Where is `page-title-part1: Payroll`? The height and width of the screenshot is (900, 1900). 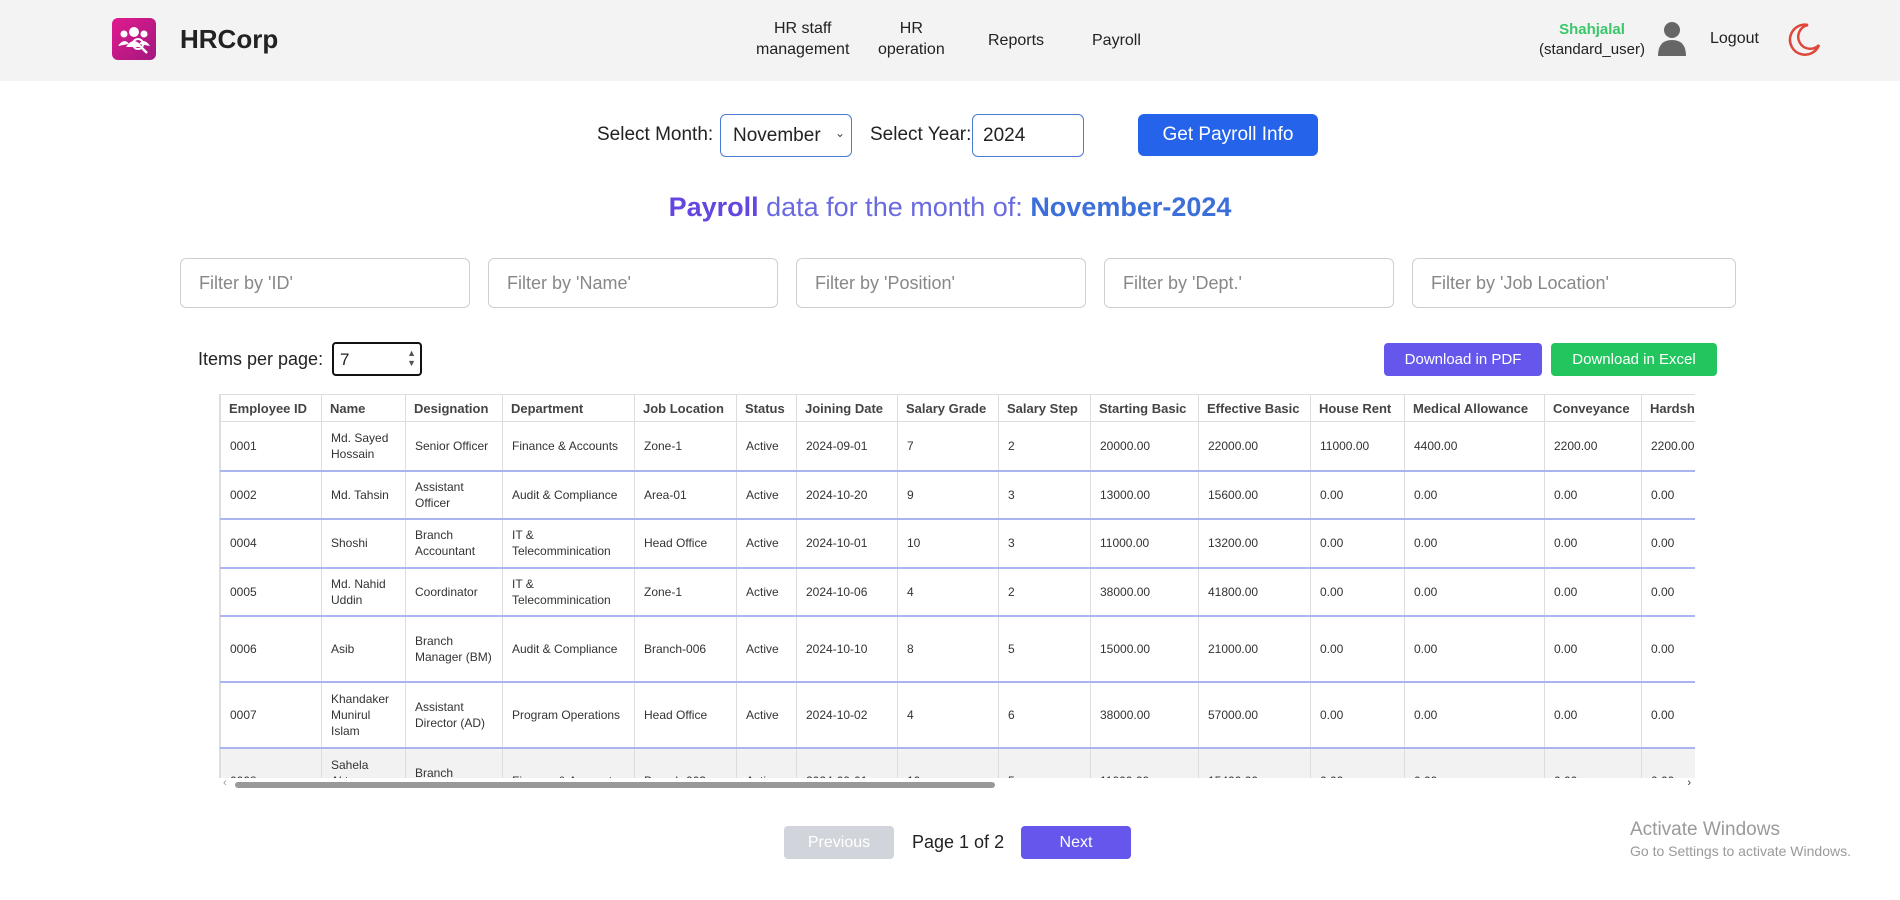
page-title-part1: Payroll is located at coordinates (713, 207).